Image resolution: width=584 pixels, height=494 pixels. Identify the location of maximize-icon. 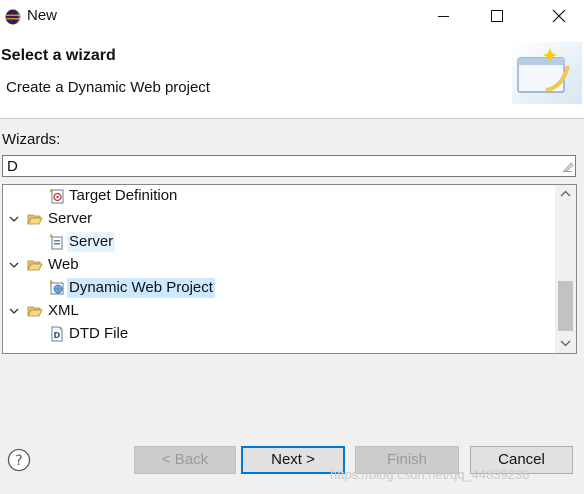
(497, 16).